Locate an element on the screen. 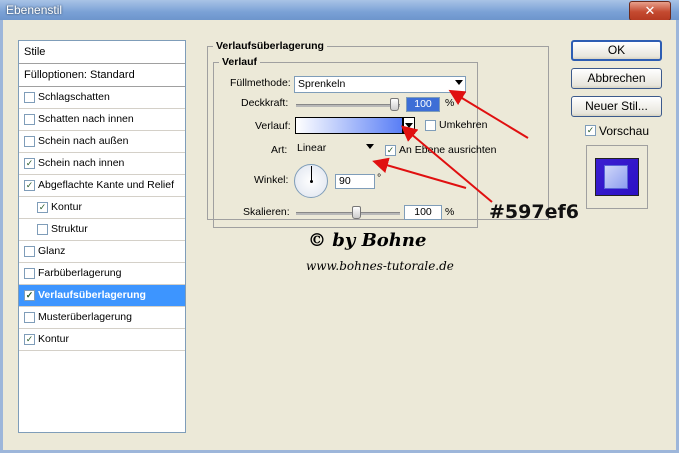 The image size is (679, 453). sidebar-item: Schlagschatten is located at coordinates (102, 98).